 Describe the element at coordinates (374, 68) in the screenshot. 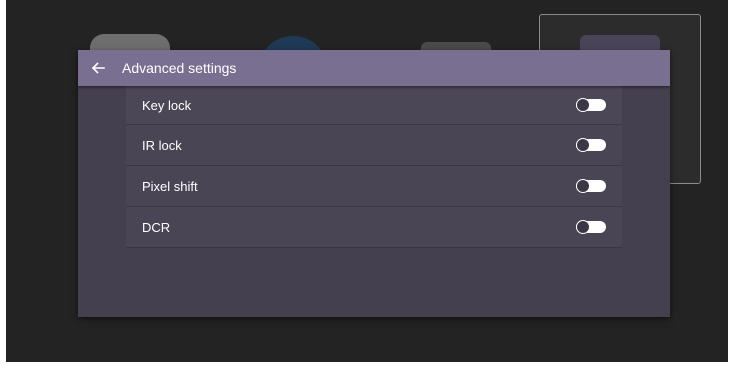

I see `dialog-header: Advanced settings` at that location.